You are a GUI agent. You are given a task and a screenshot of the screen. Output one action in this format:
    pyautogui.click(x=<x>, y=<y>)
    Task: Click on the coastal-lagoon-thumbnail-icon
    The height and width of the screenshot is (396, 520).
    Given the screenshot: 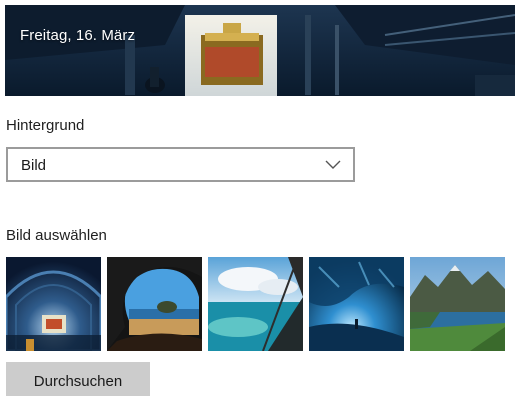 What is the action you would take?
    pyautogui.click(x=255, y=304)
    